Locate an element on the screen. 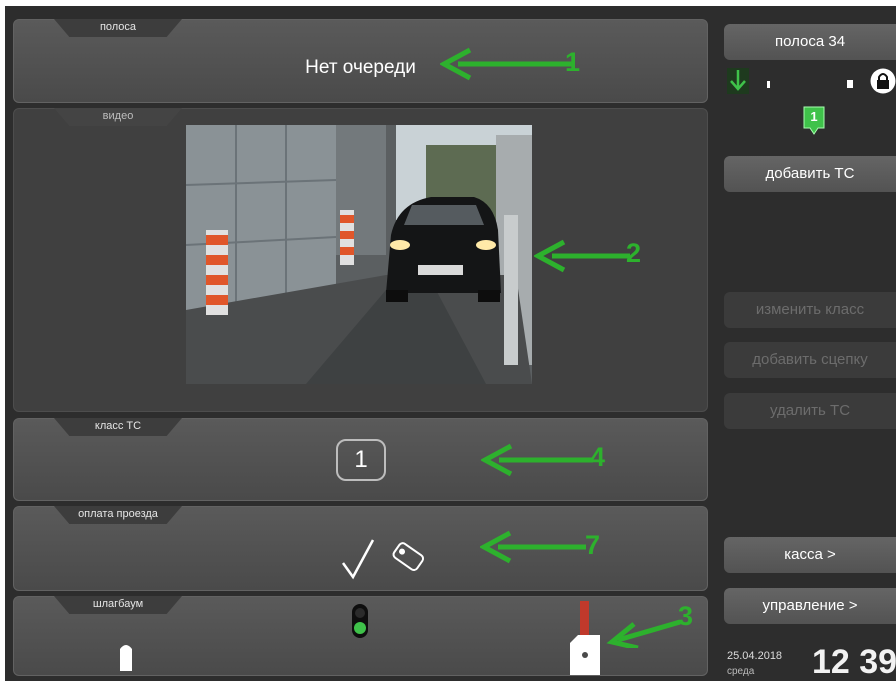 Image resolution: width=896 pixels, height=681 pixels. annotation-number-7: 7 is located at coordinates (593, 545).